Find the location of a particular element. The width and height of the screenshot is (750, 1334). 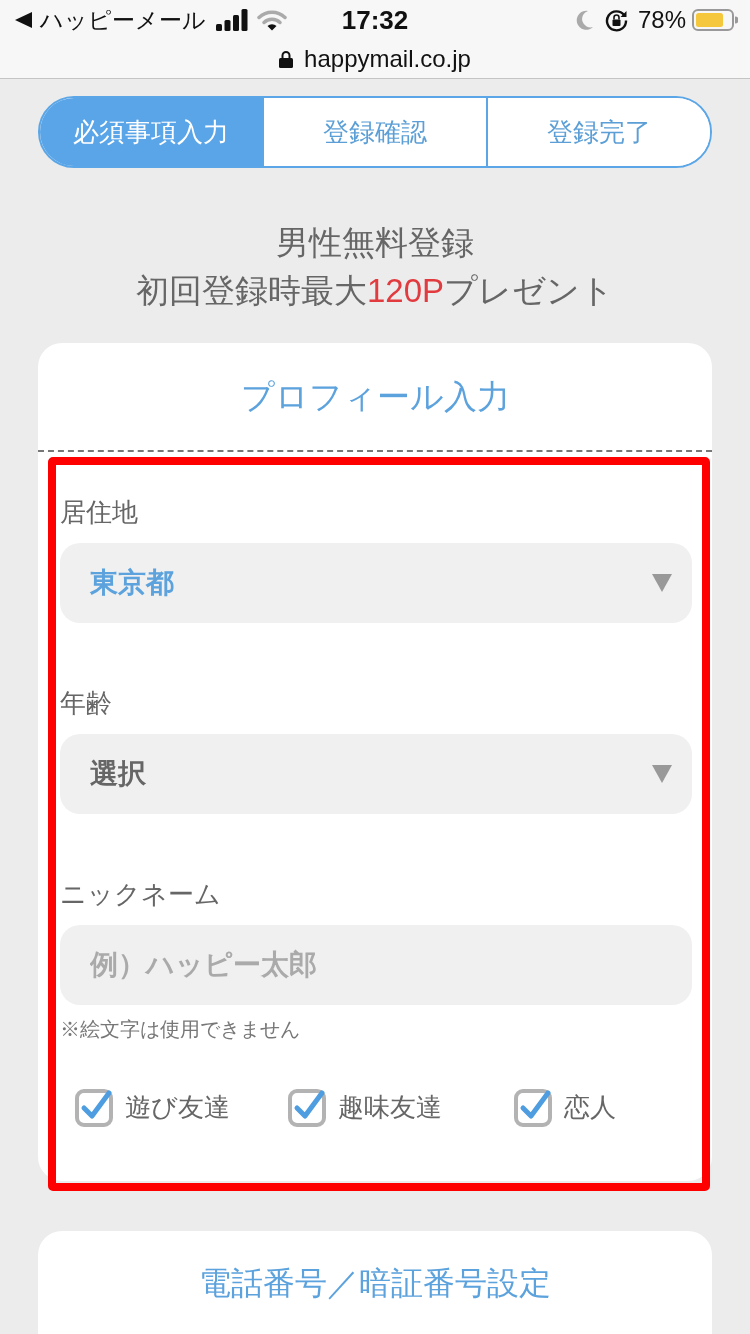

checkbox-label: 遊び友達 is located at coordinates (177, 1107).